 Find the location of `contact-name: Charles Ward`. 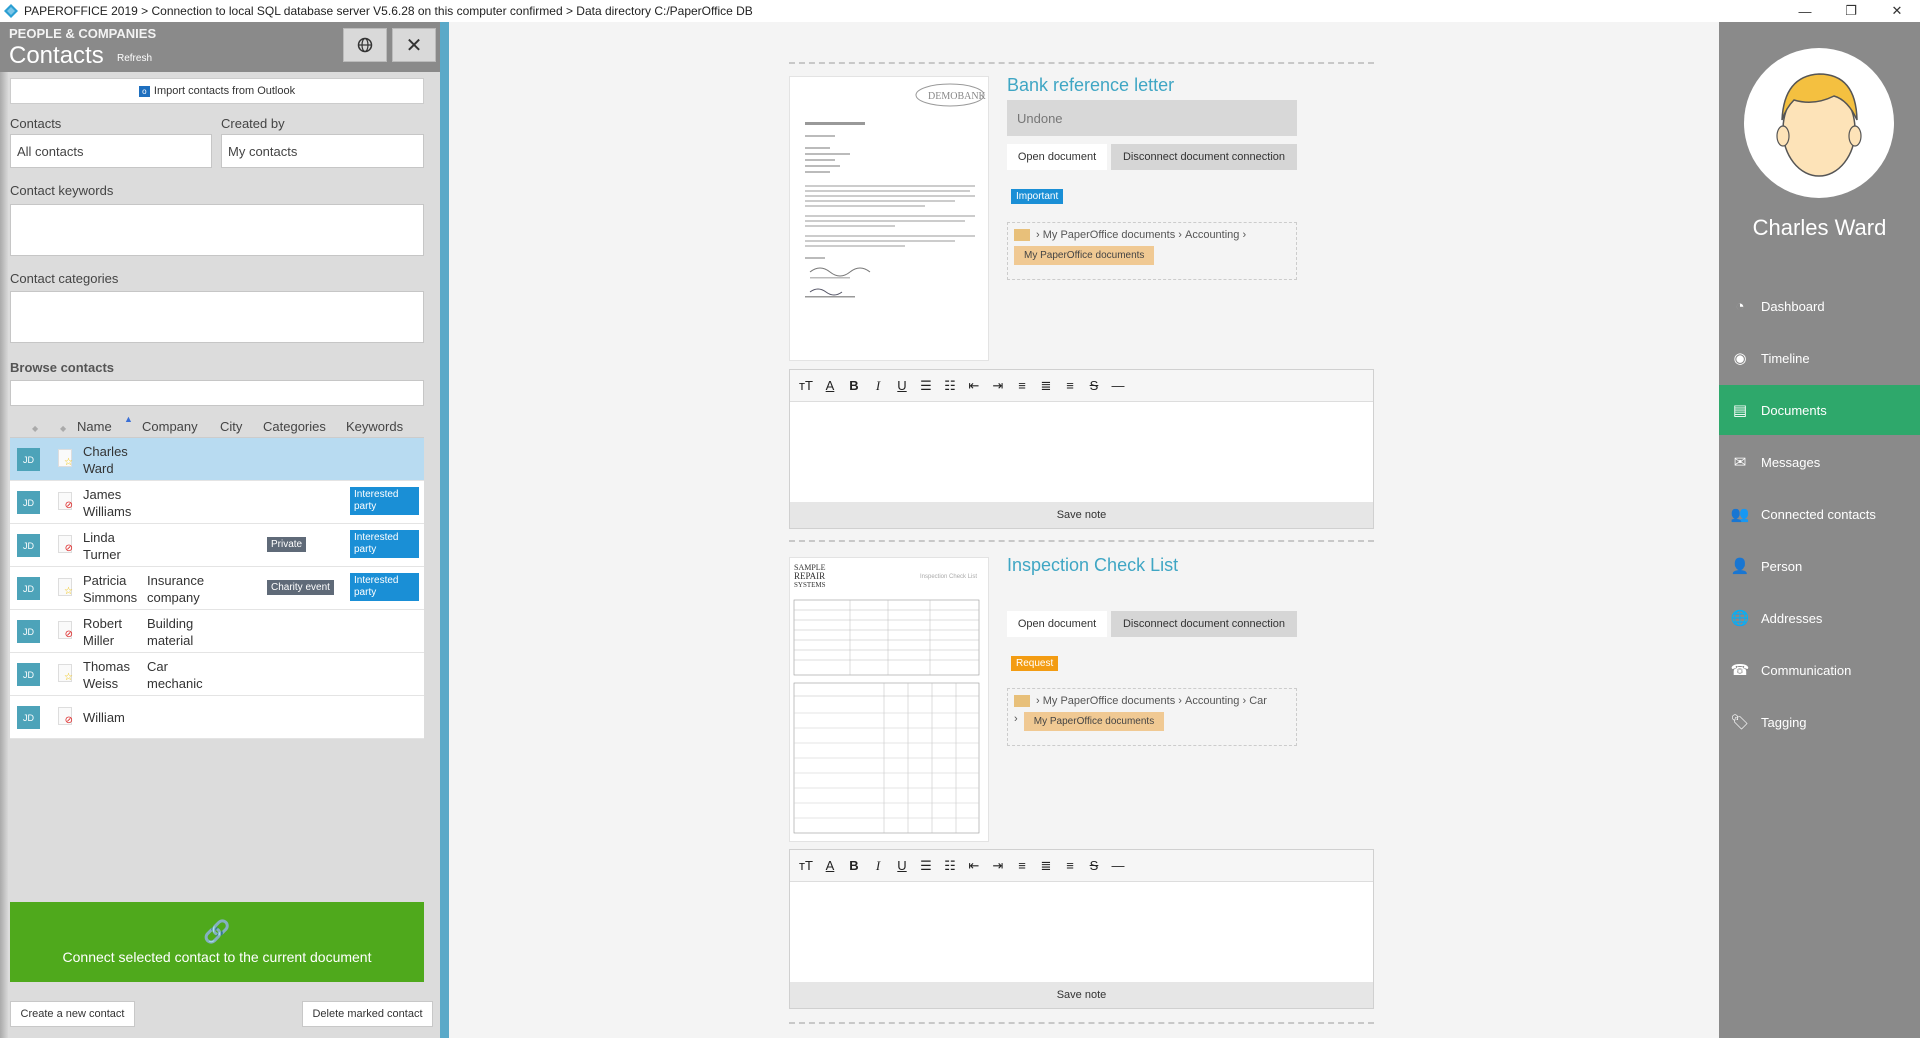

contact-name: Charles Ward is located at coordinates (105, 460).